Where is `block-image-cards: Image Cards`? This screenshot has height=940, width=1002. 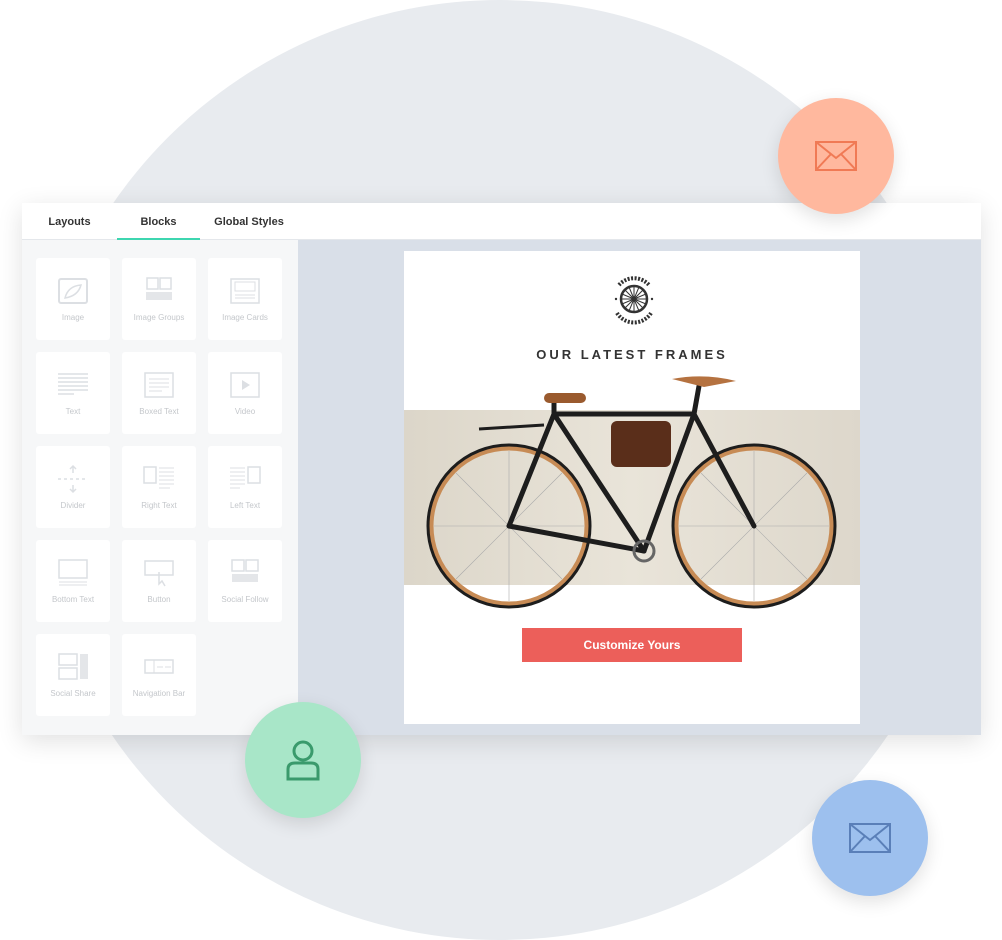
block-image-cards: Image Cards is located at coordinates (245, 299).